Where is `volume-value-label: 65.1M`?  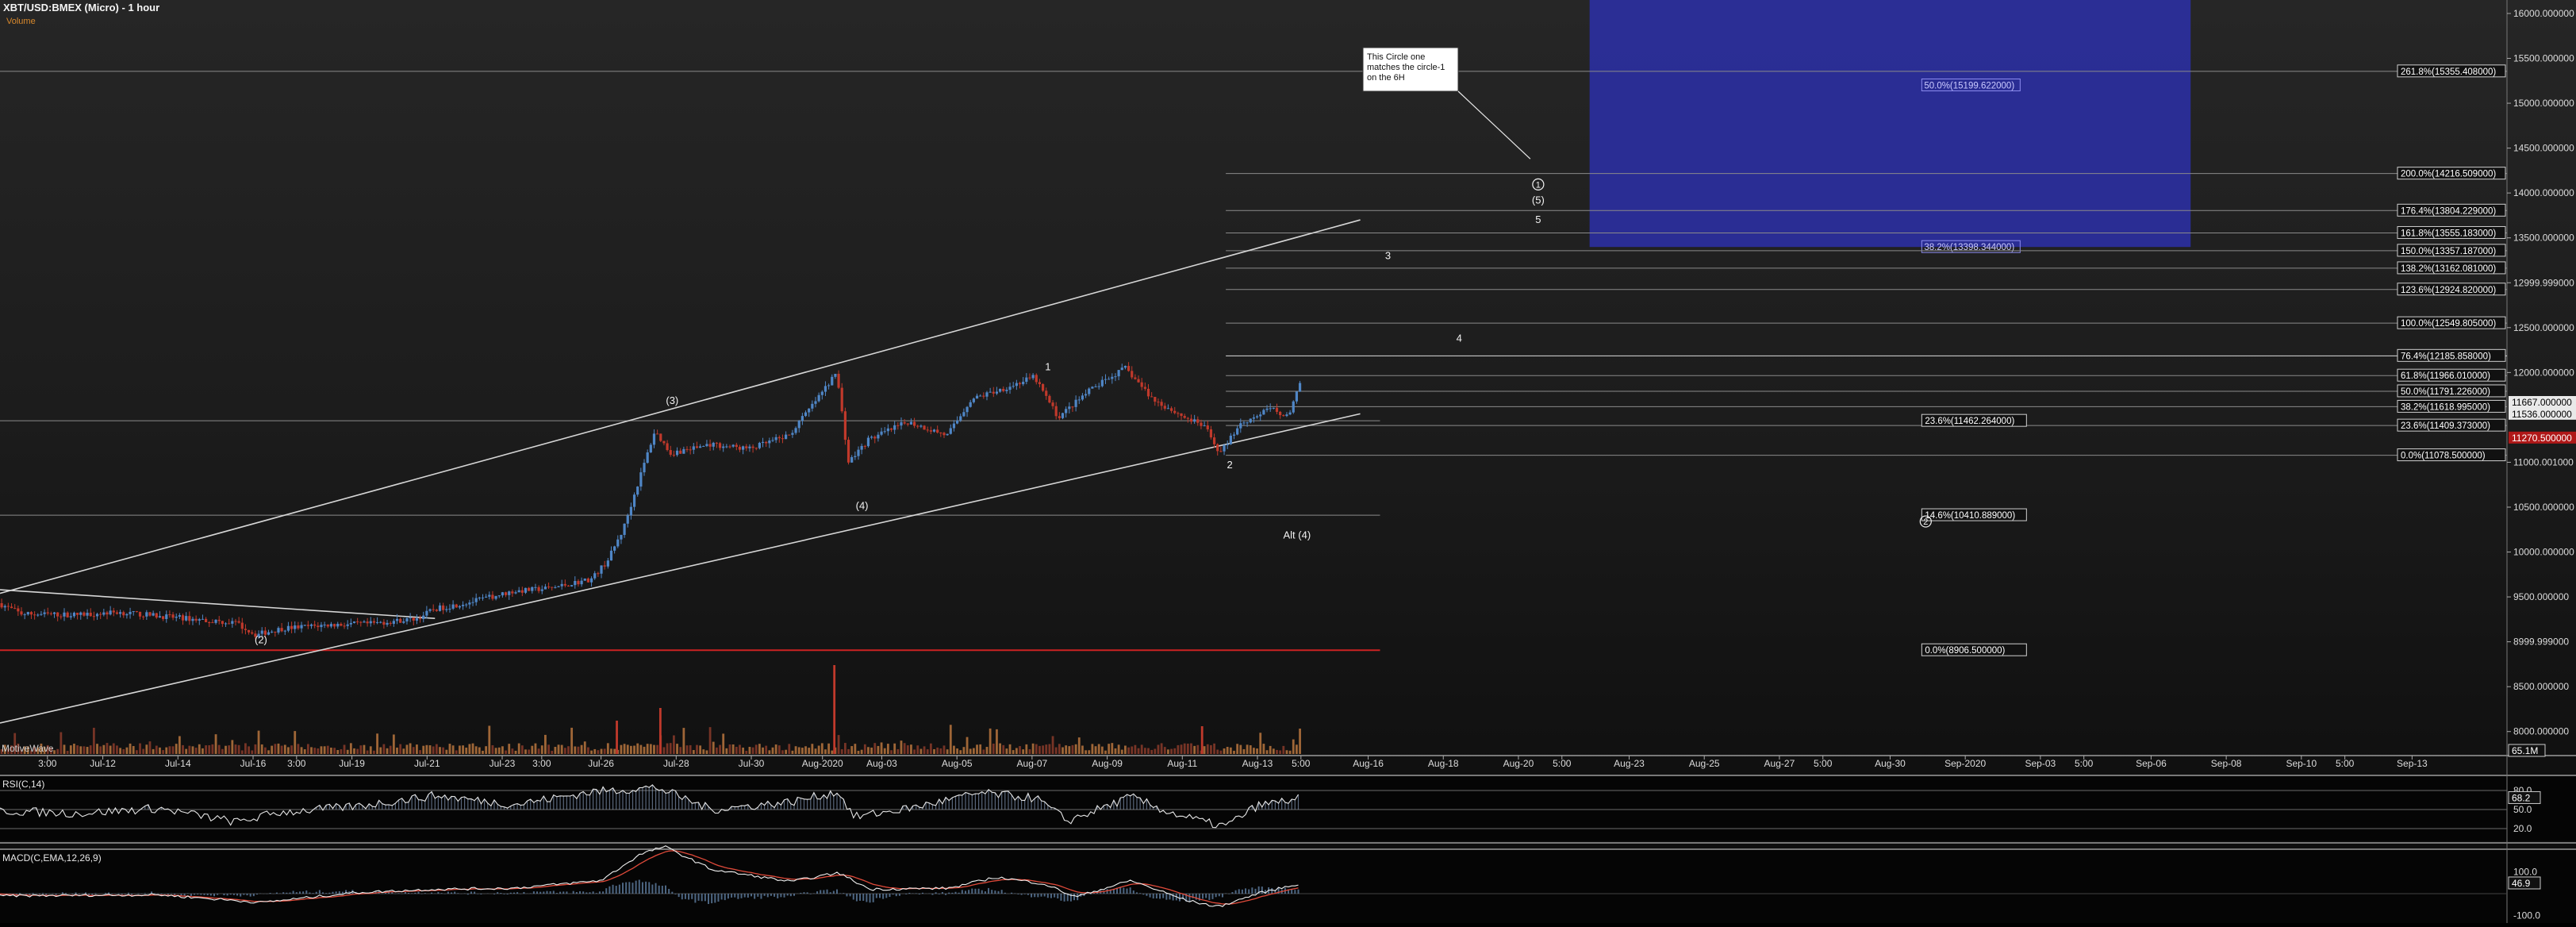 volume-value-label: 65.1M is located at coordinates (2525, 750).